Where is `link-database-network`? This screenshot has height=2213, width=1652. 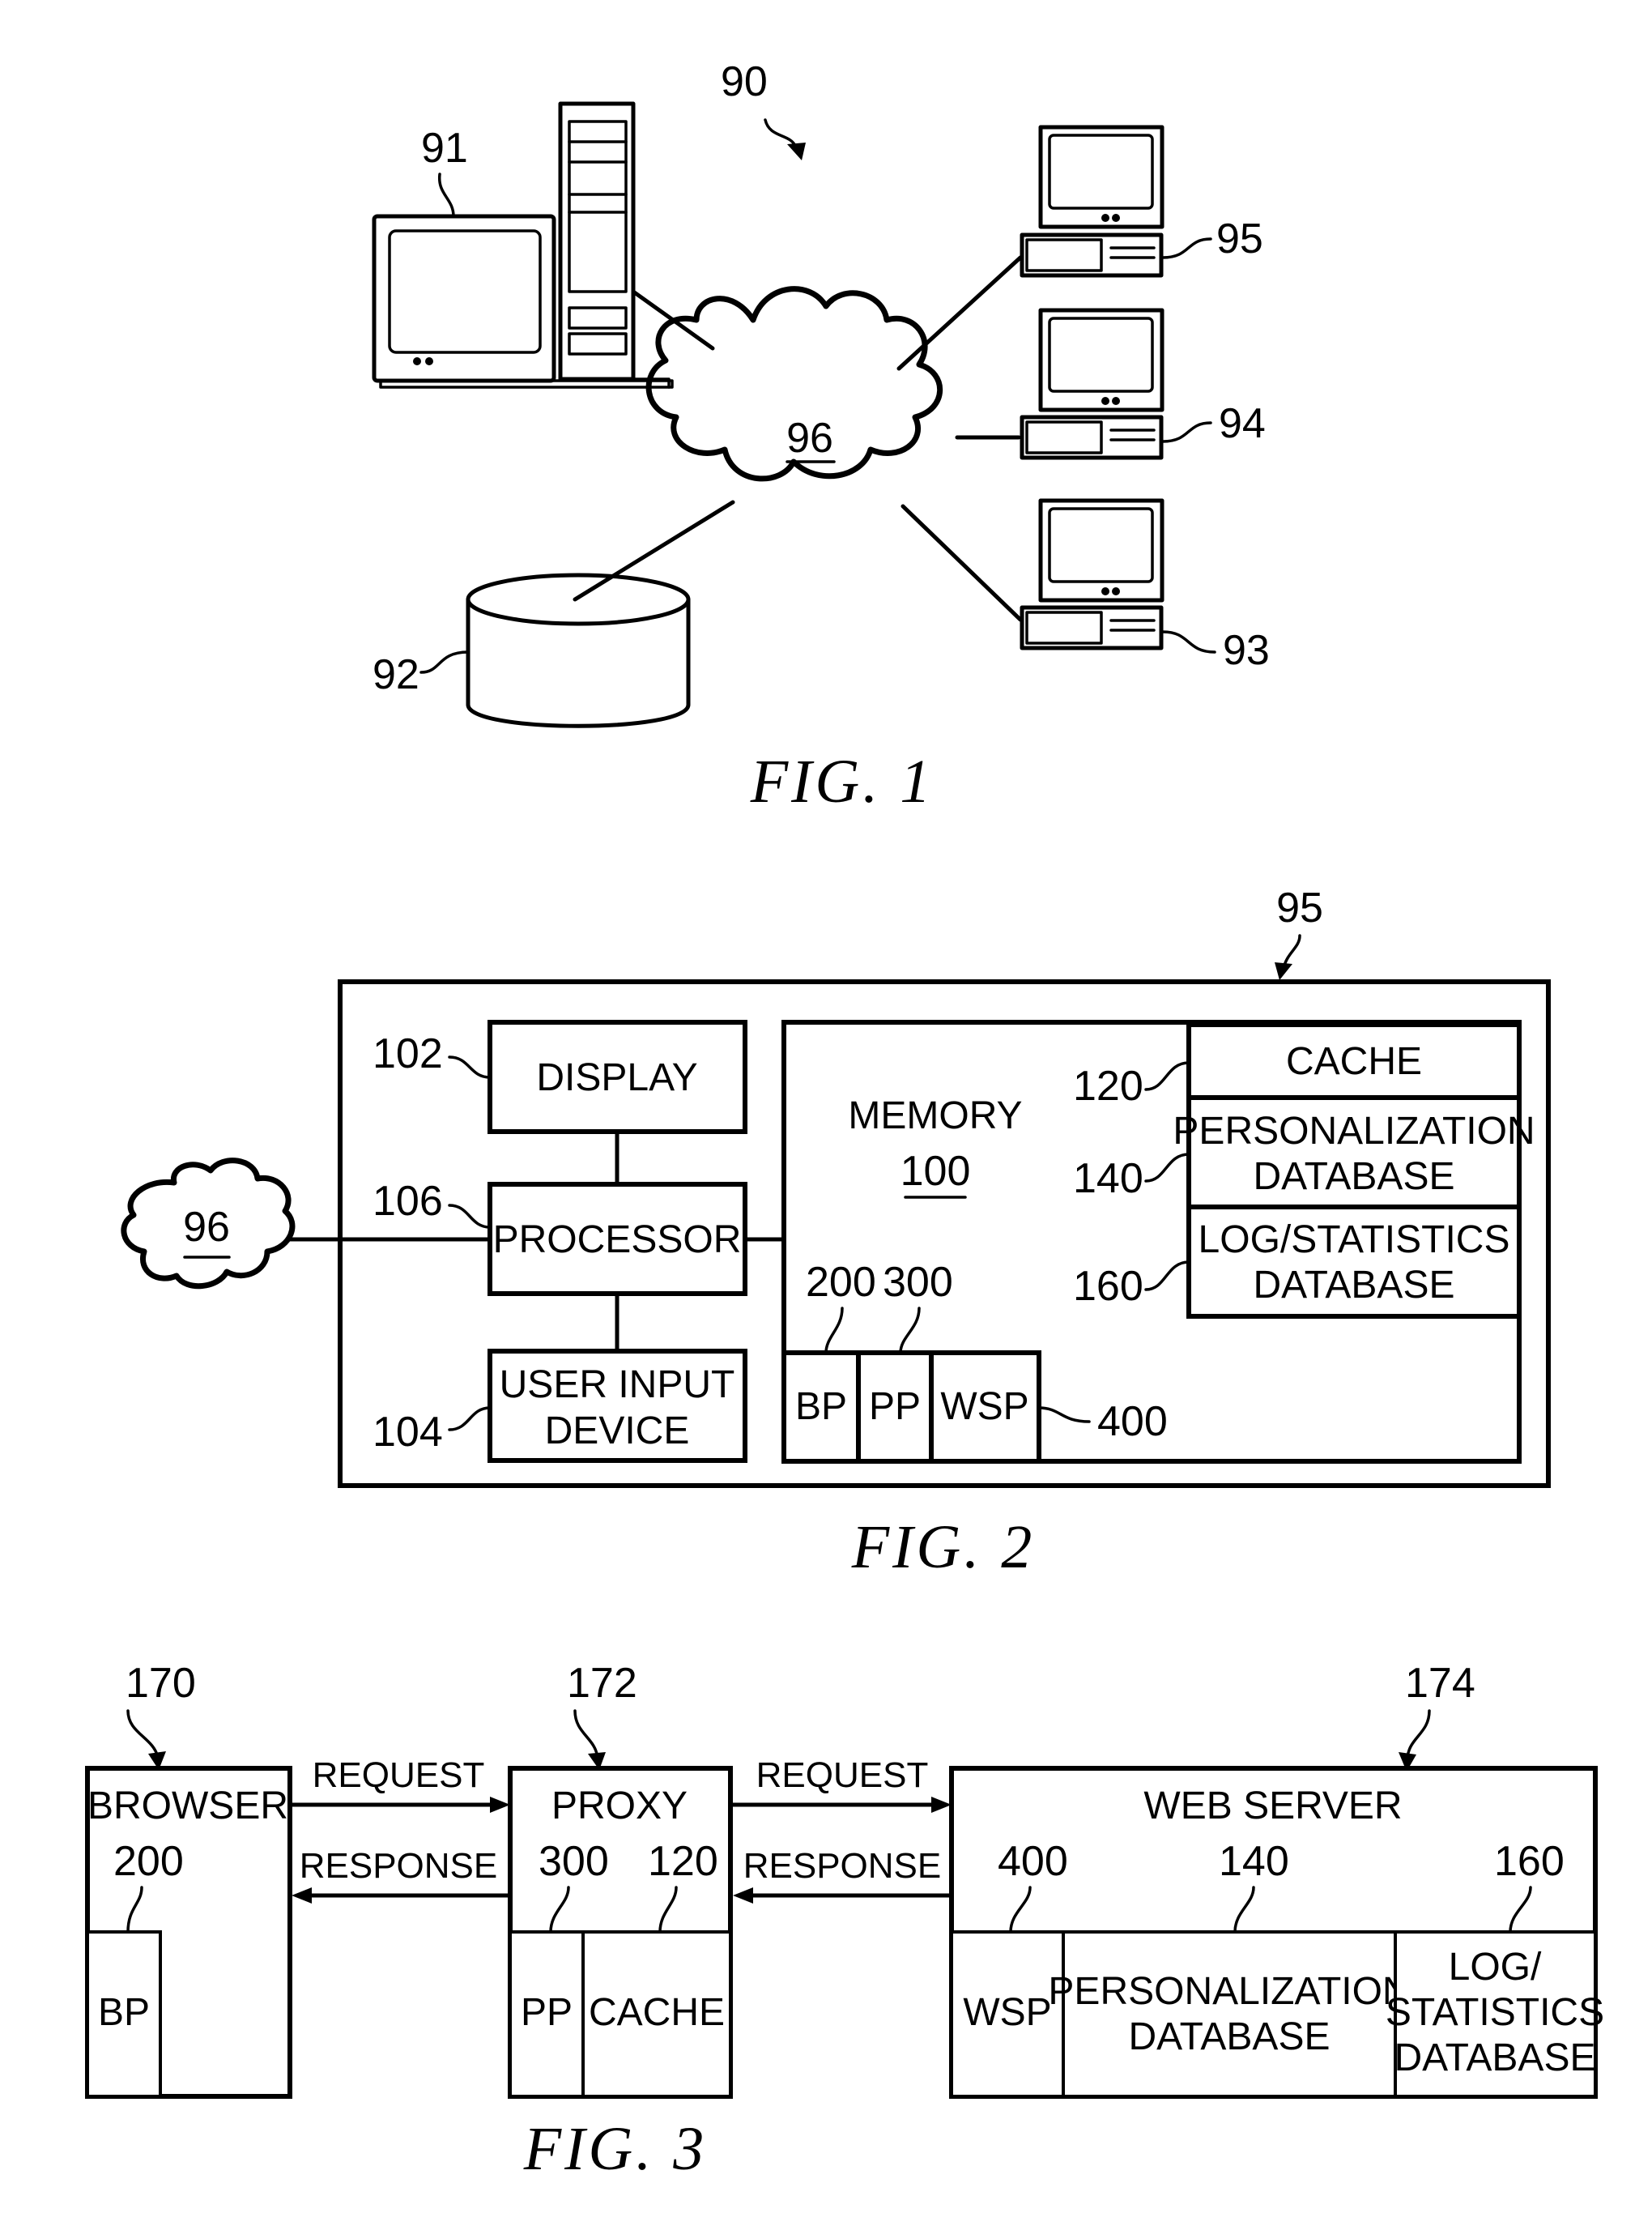 link-database-network is located at coordinates (654, 551).